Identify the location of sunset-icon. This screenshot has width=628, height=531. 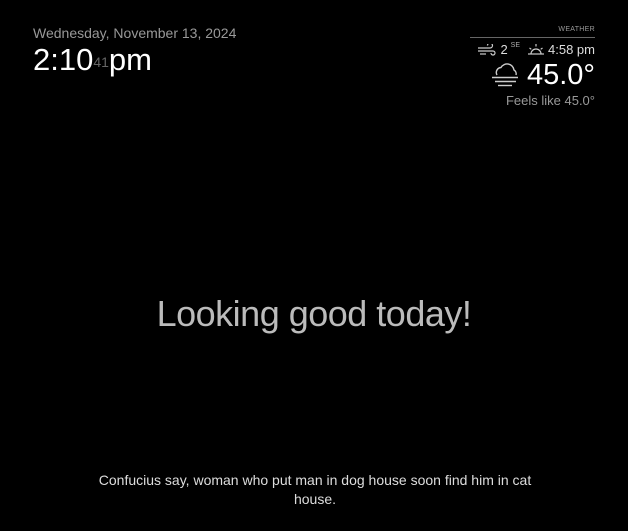
(536, 50).